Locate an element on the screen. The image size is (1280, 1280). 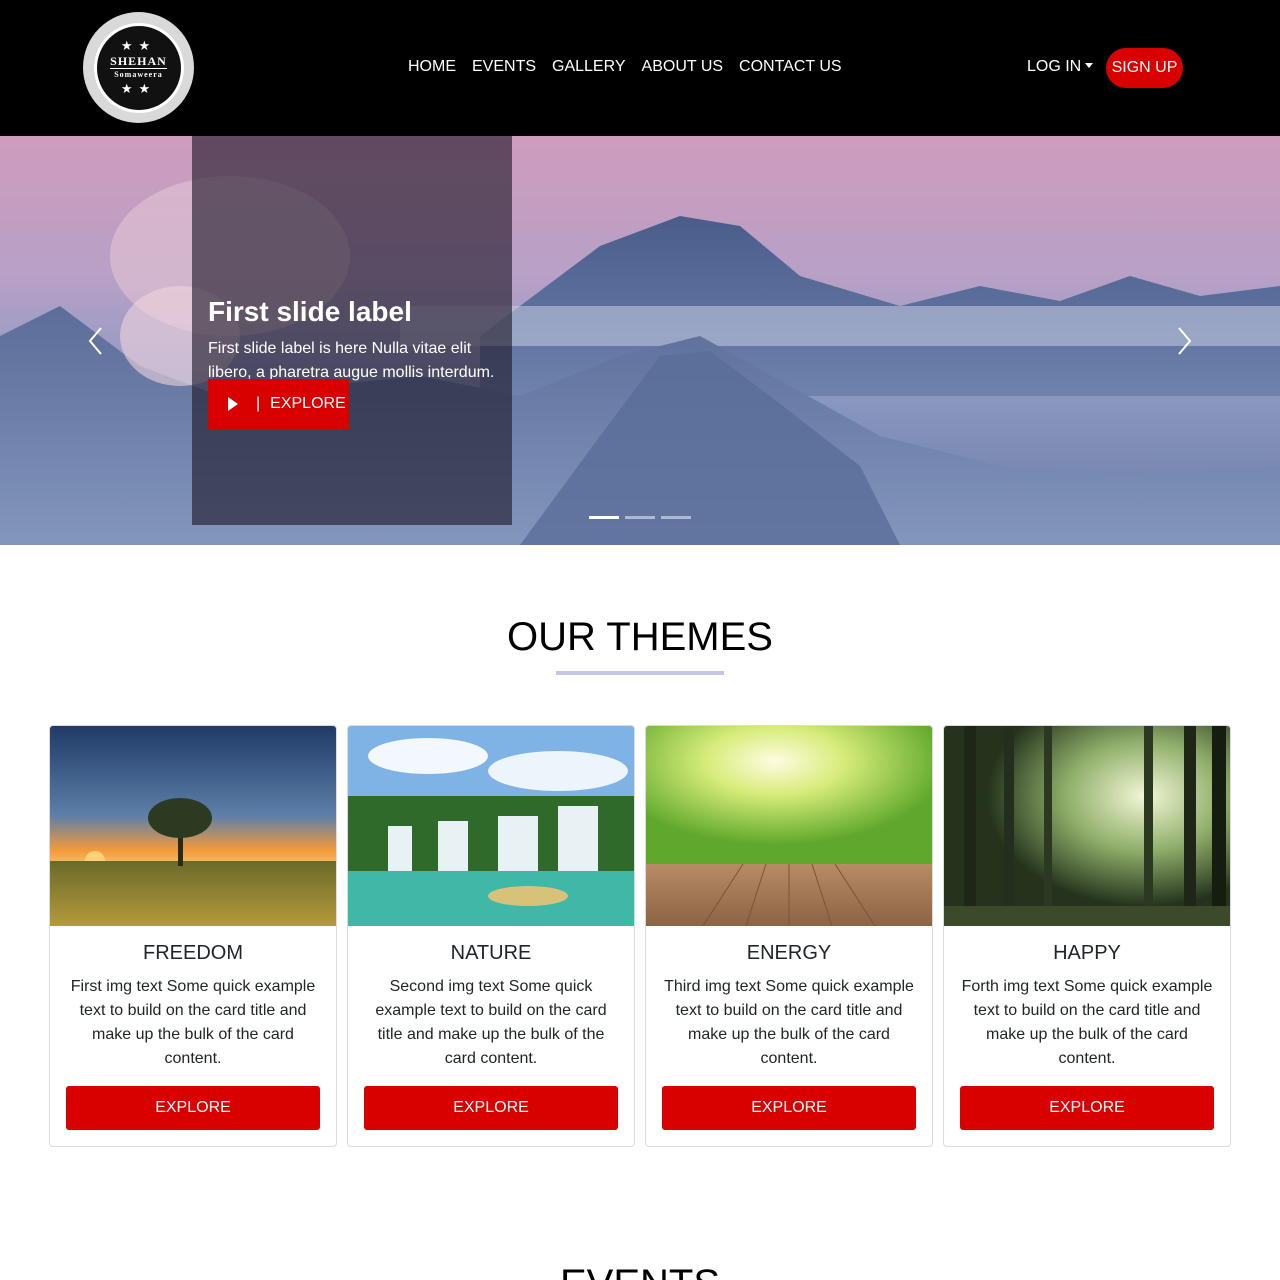
logo-subtitle: Somaweera is located at coordinates (138, 74).